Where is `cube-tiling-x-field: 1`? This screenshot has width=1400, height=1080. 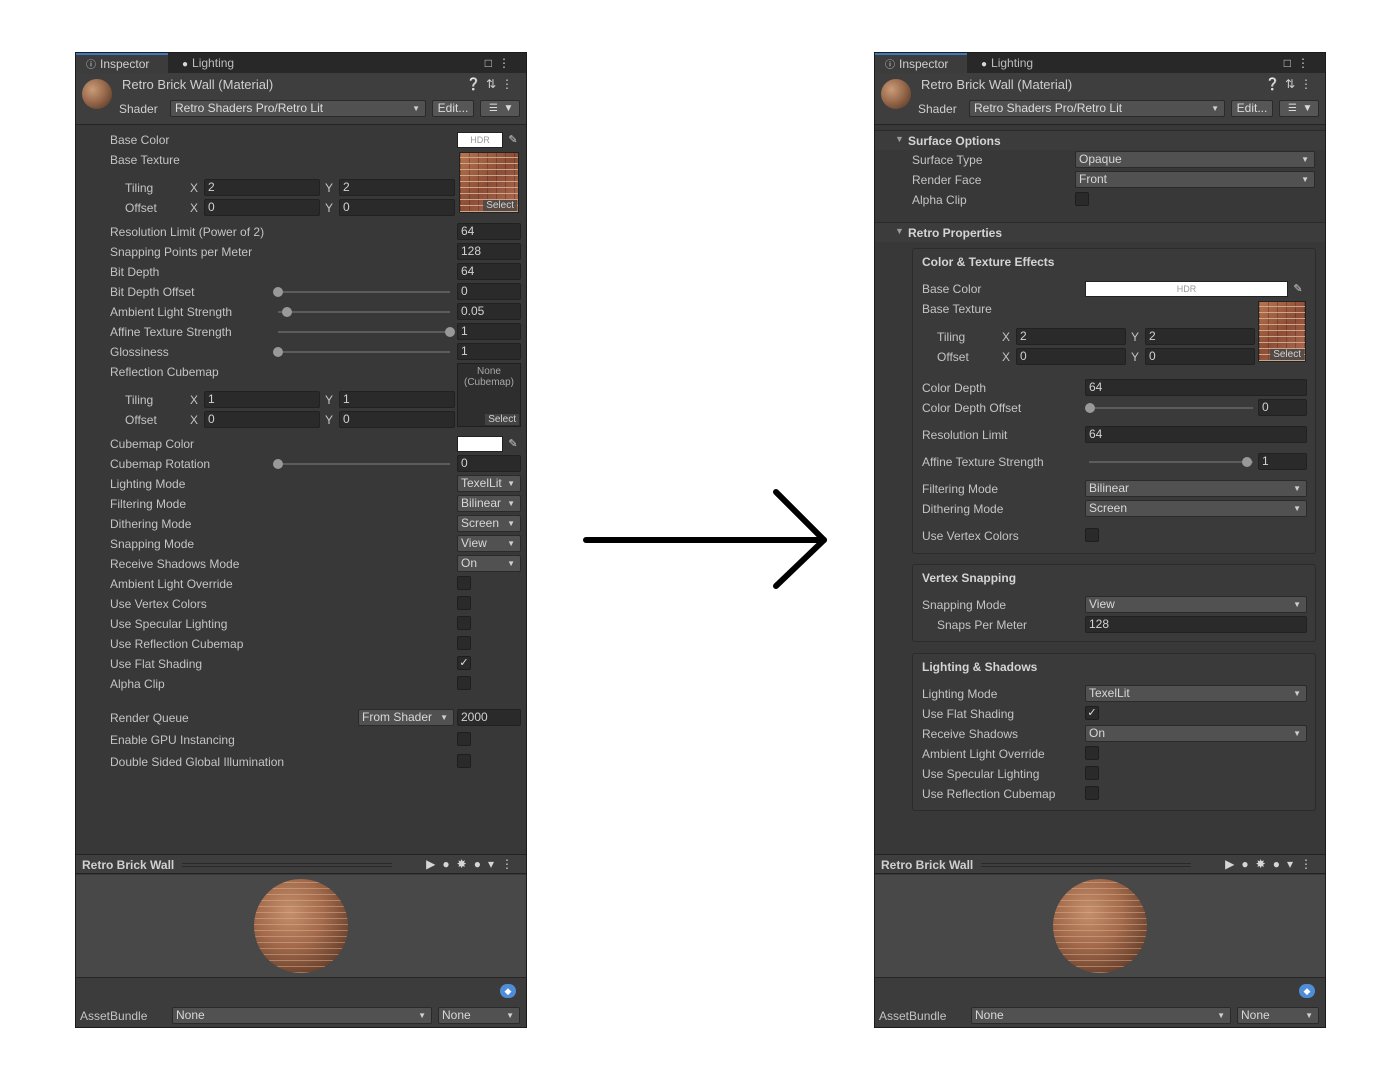
cube-tiling-x-field: 1 is located at coordinates (262, 399).